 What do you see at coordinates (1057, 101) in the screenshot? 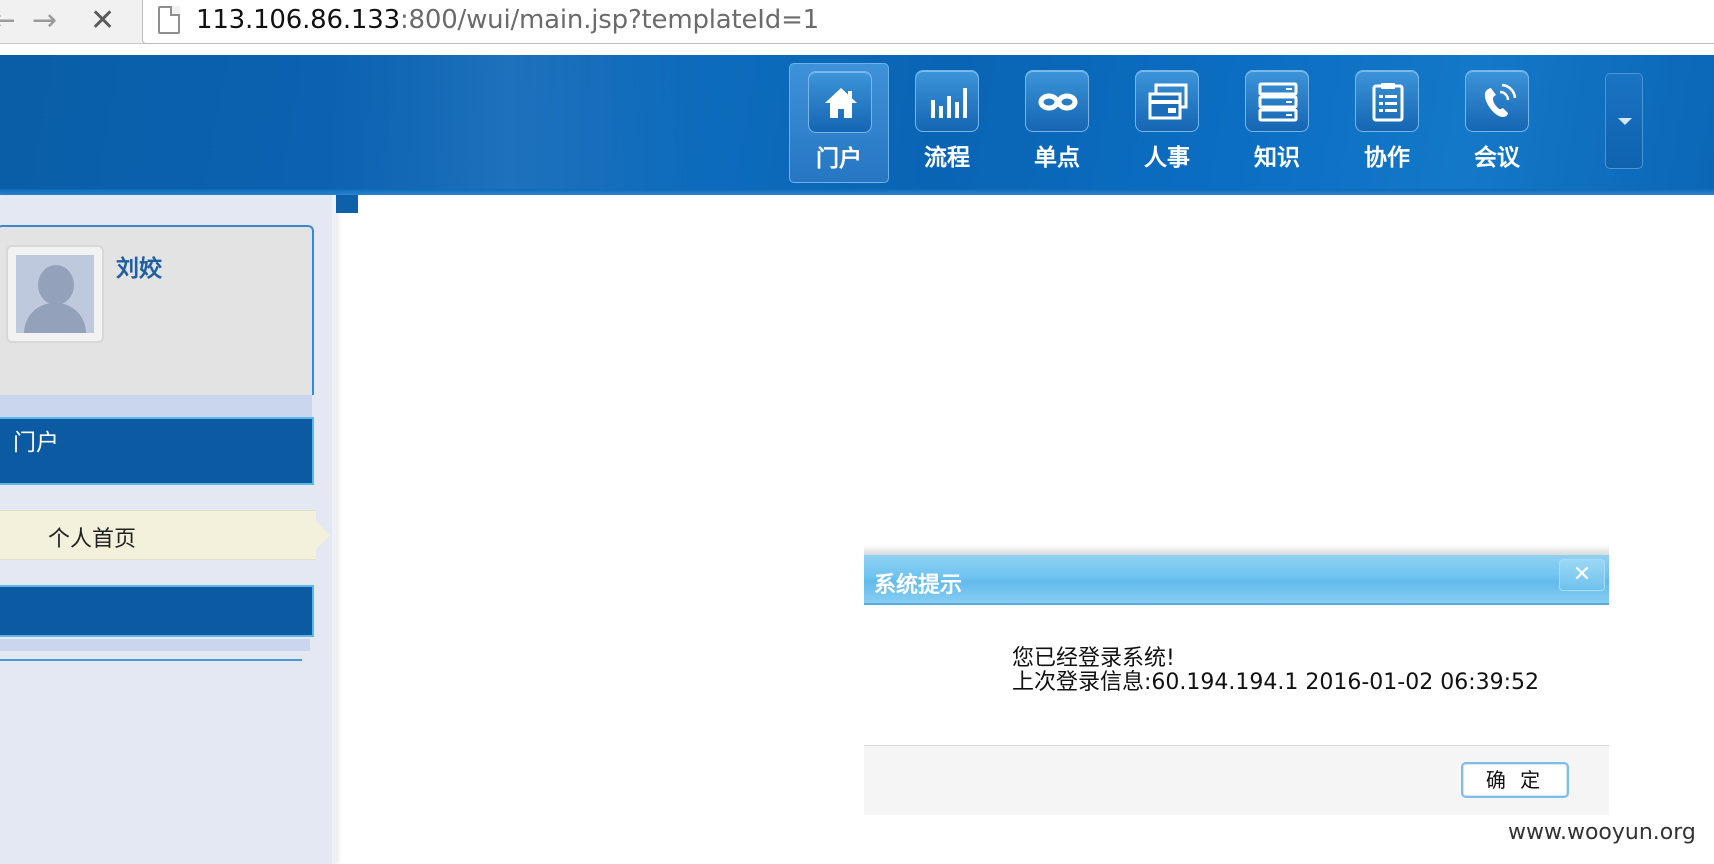
I see `infinity-icon` at bounding box center [1057, 101].